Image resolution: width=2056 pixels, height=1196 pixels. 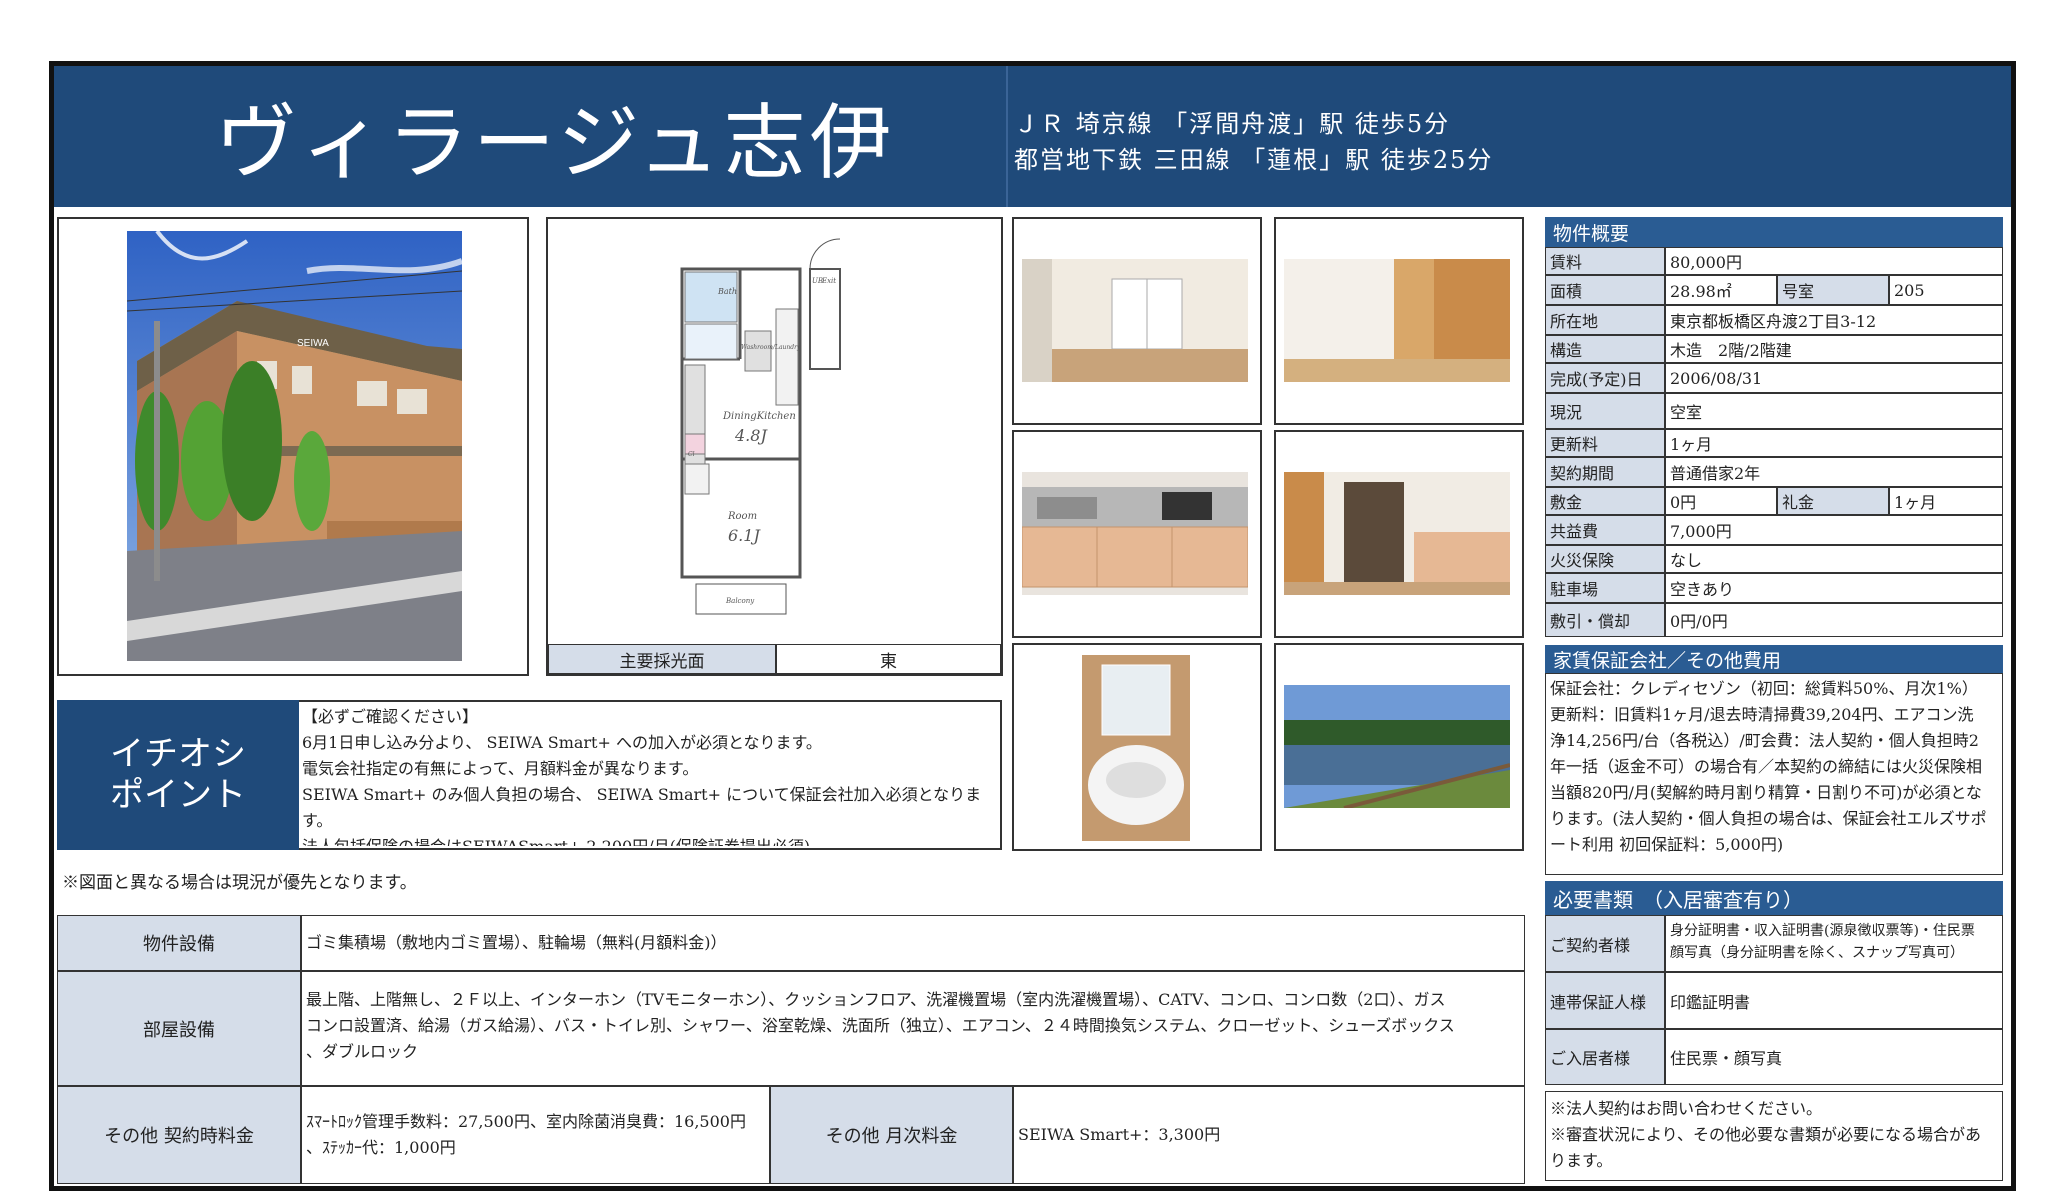 What do you see at coordinates (526, 1121) in the screenshot?
I see `contract-fee-line: ｽﾏｰﾄﾛｯｸ管理手数料：27,500円、室内除菌消臭費：16,500円` at bounding box center [526, 1121].